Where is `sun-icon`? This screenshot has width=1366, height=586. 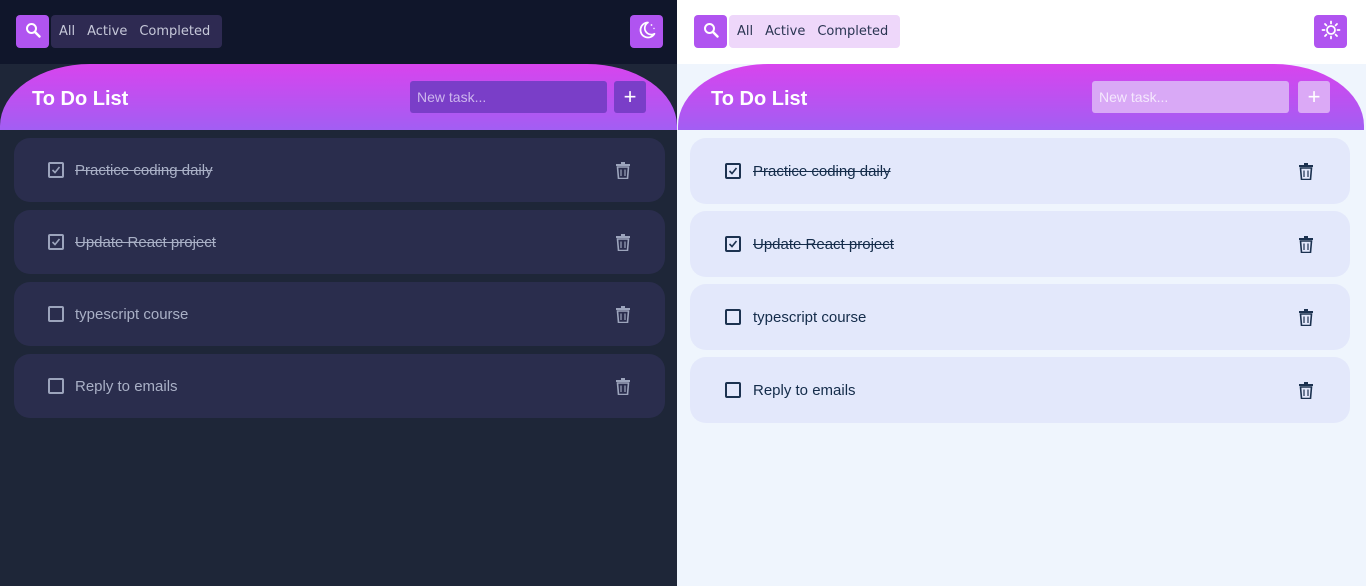 sun-icon is located at coordinates (1331, 32).